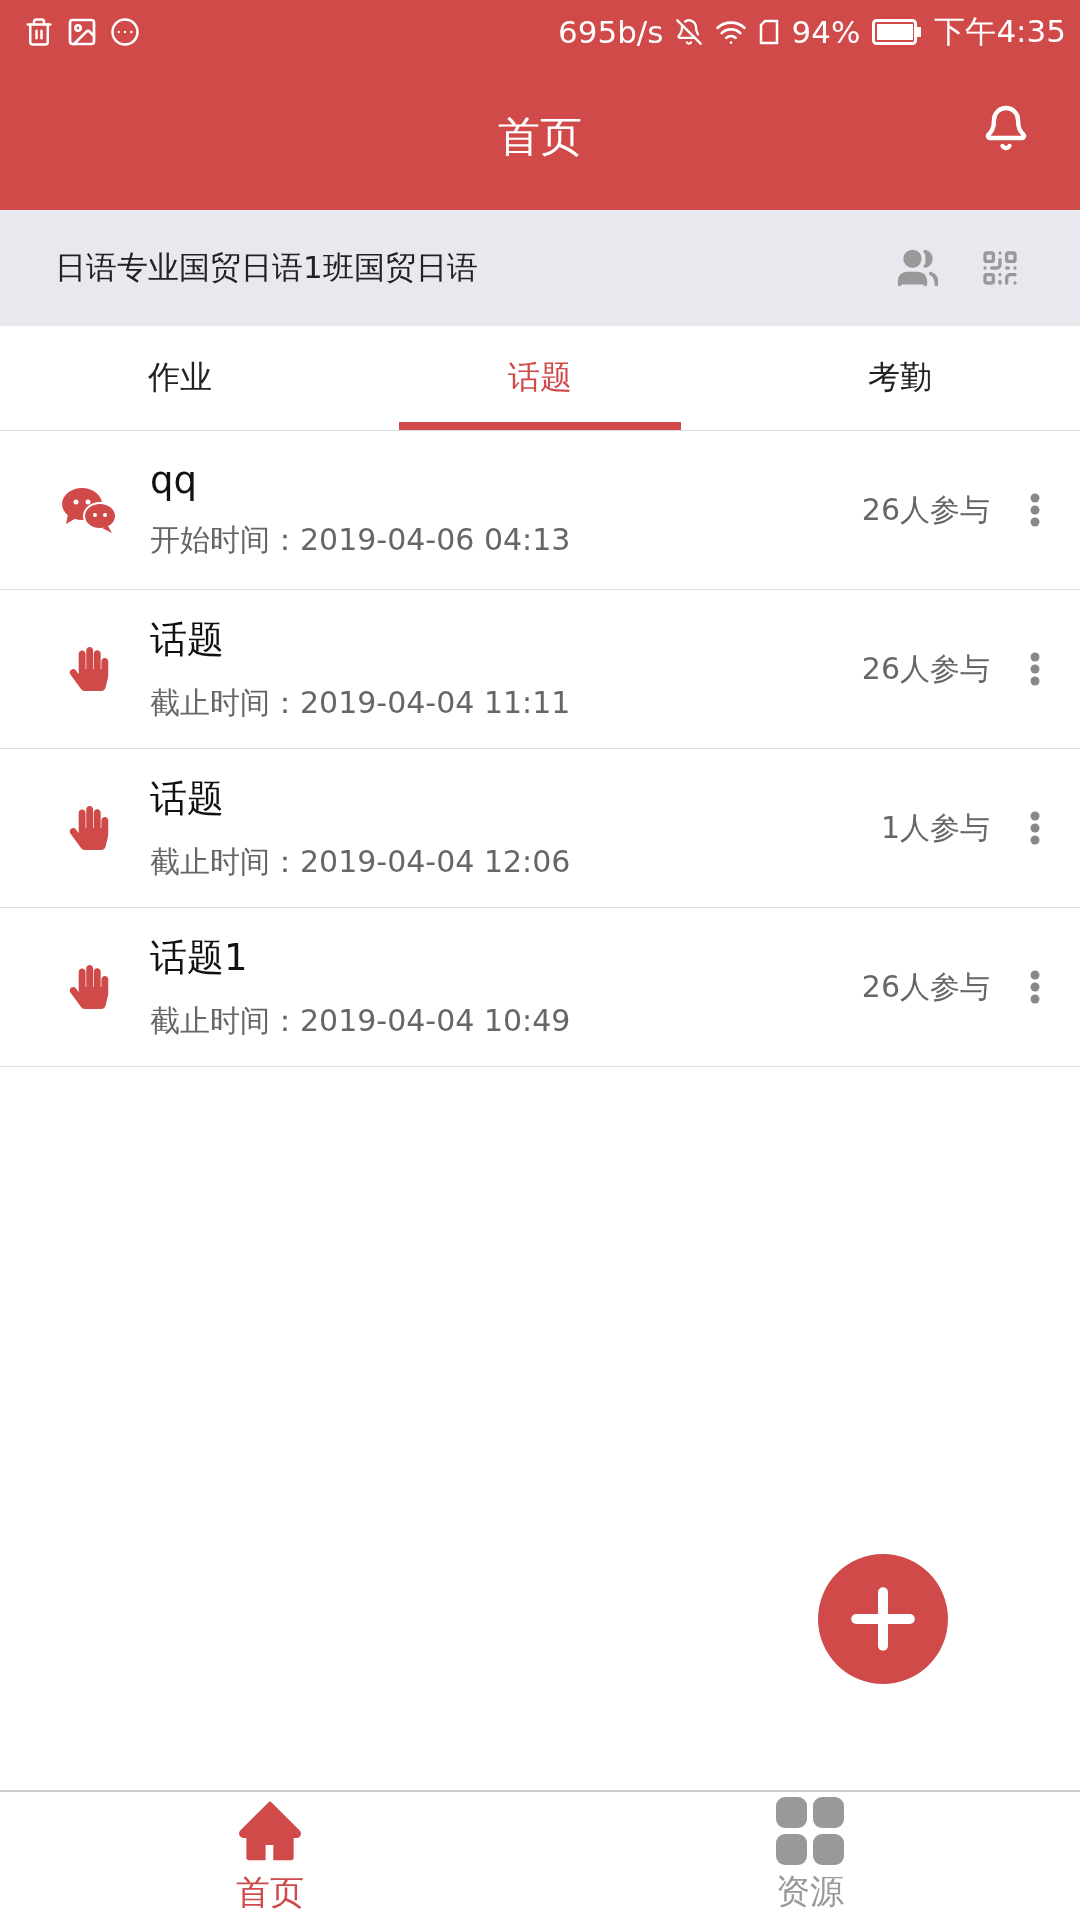 The width and height of the screenshot is (1080, 1920). Describe the element at coordinates (540, 828) in the screenshot. I see `topic-row: 话题 截止时间：2019-04-04 12:06 1人参与` at that location.